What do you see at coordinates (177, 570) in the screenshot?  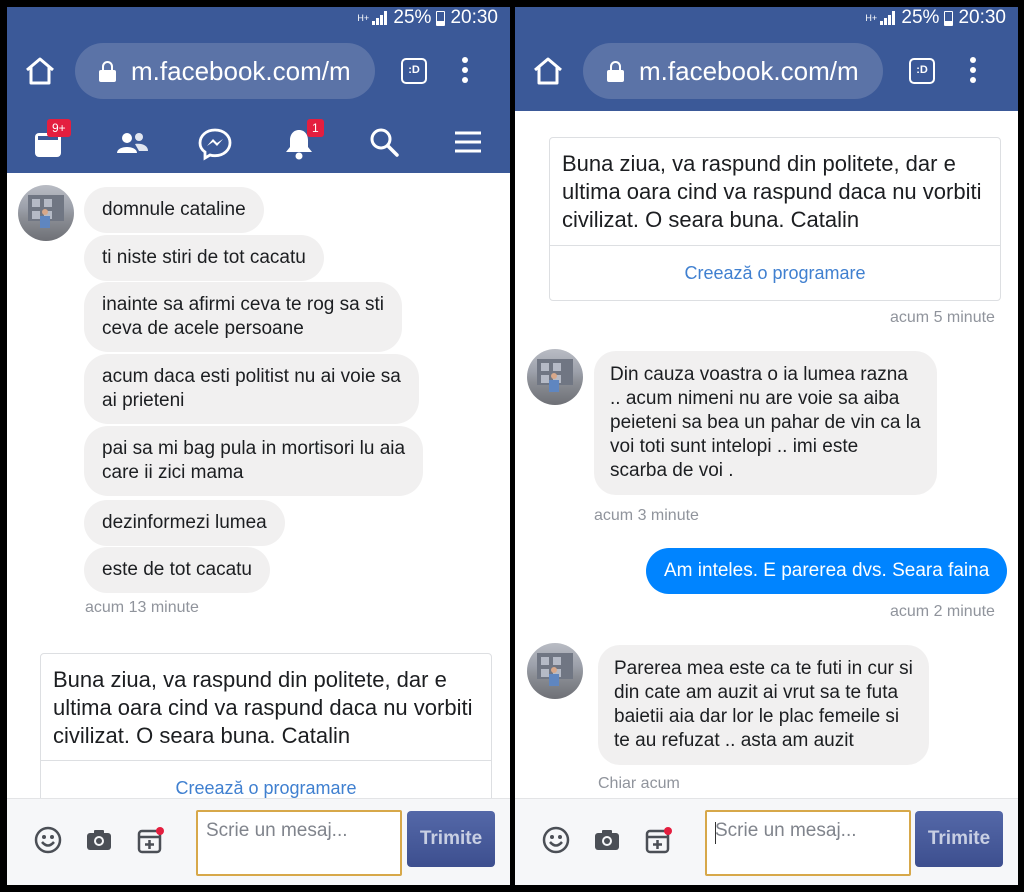 I see `message-bubble: este de tot cacatu` at bounding box center [177, 570].